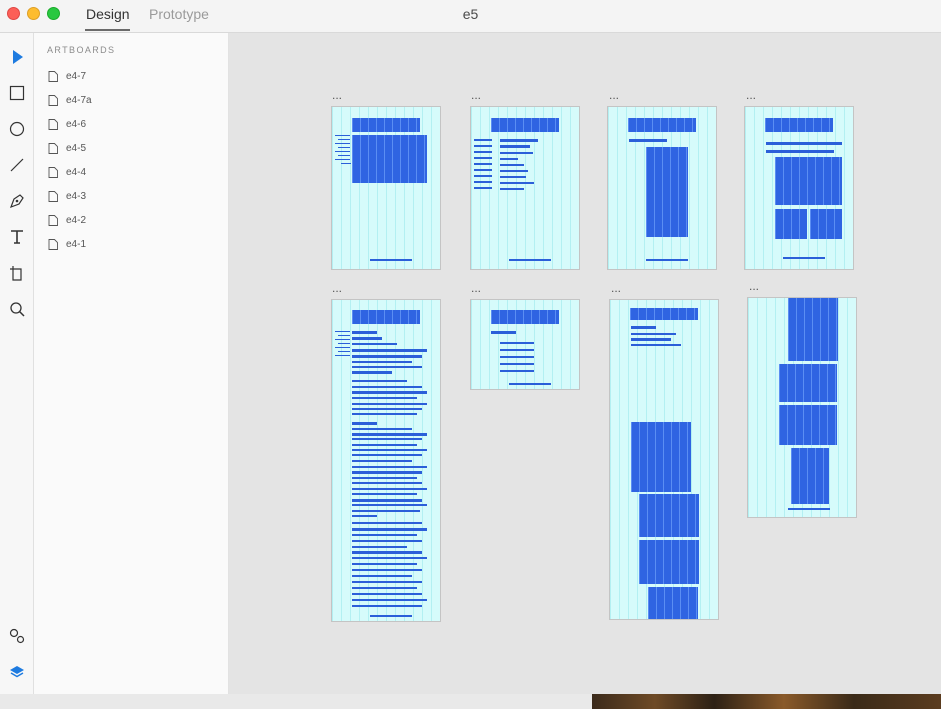  I want to click on artboard-list-item: e4-4, so click(133, 172).